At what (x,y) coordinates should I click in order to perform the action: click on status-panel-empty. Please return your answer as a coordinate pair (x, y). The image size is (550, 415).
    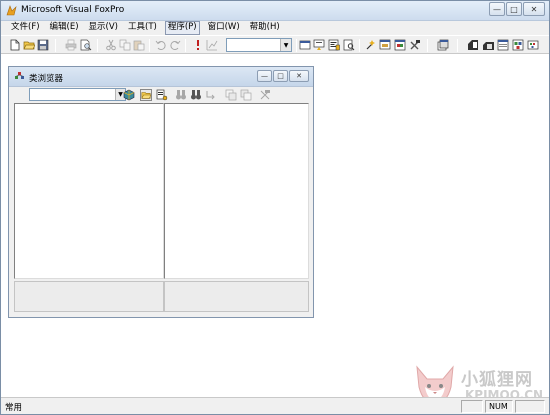
    Looking at the image, I should click on (472, 406).